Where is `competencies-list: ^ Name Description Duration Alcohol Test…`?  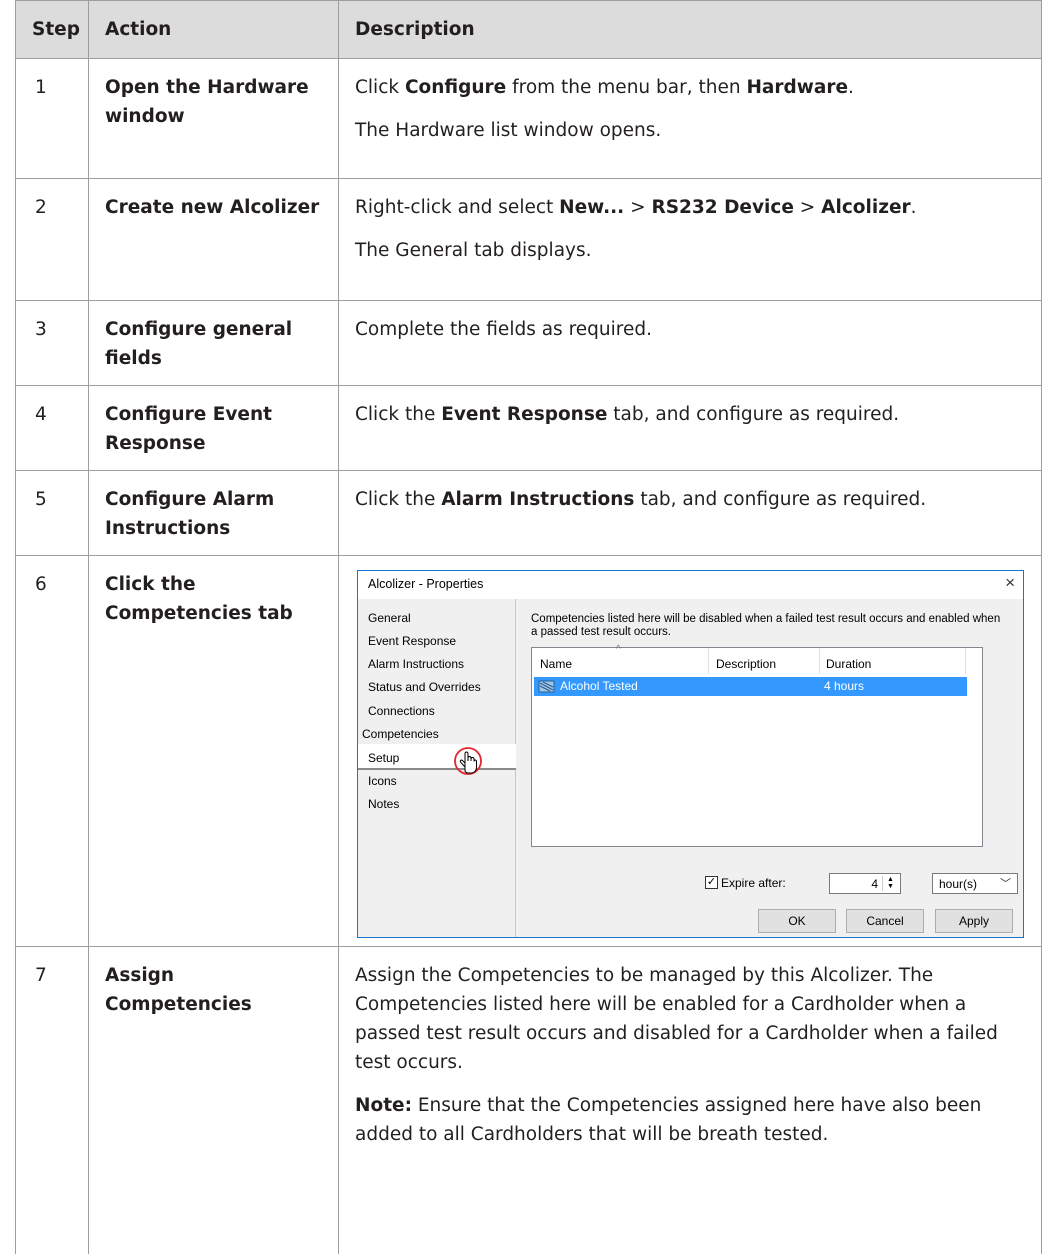
competencies-list: ^ Name Description Duration Alcohol Test… is located at coordinates (757, 745).